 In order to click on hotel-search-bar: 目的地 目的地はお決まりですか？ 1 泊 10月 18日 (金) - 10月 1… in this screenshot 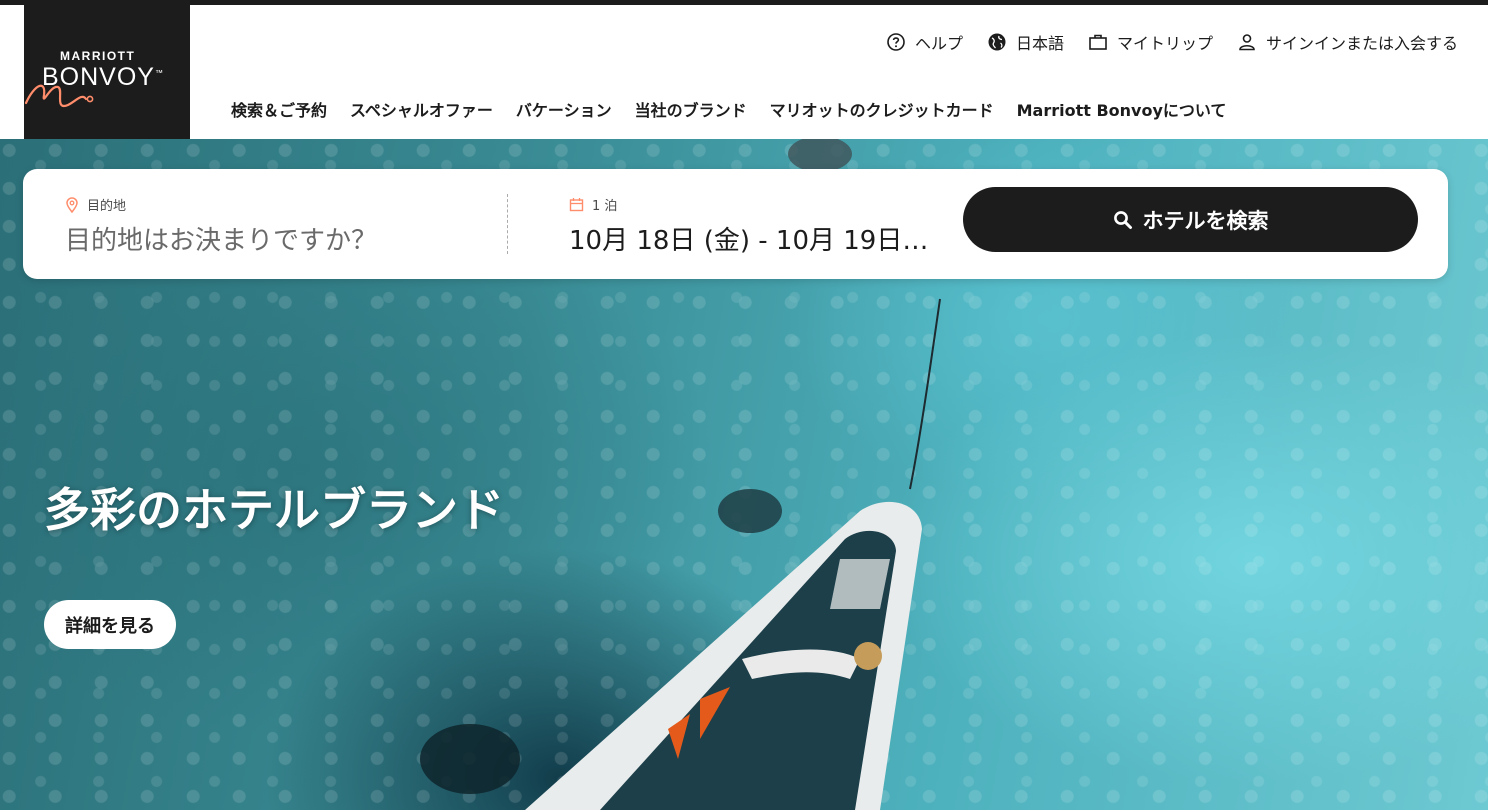, I will do `click(735, 224)`.